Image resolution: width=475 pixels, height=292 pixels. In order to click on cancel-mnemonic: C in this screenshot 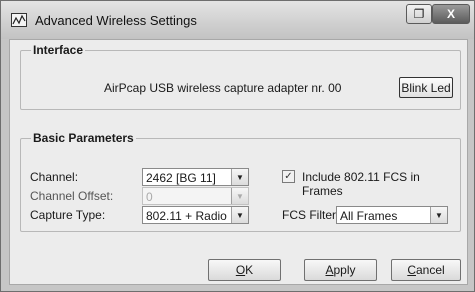, I will do `click(411, 270)`.